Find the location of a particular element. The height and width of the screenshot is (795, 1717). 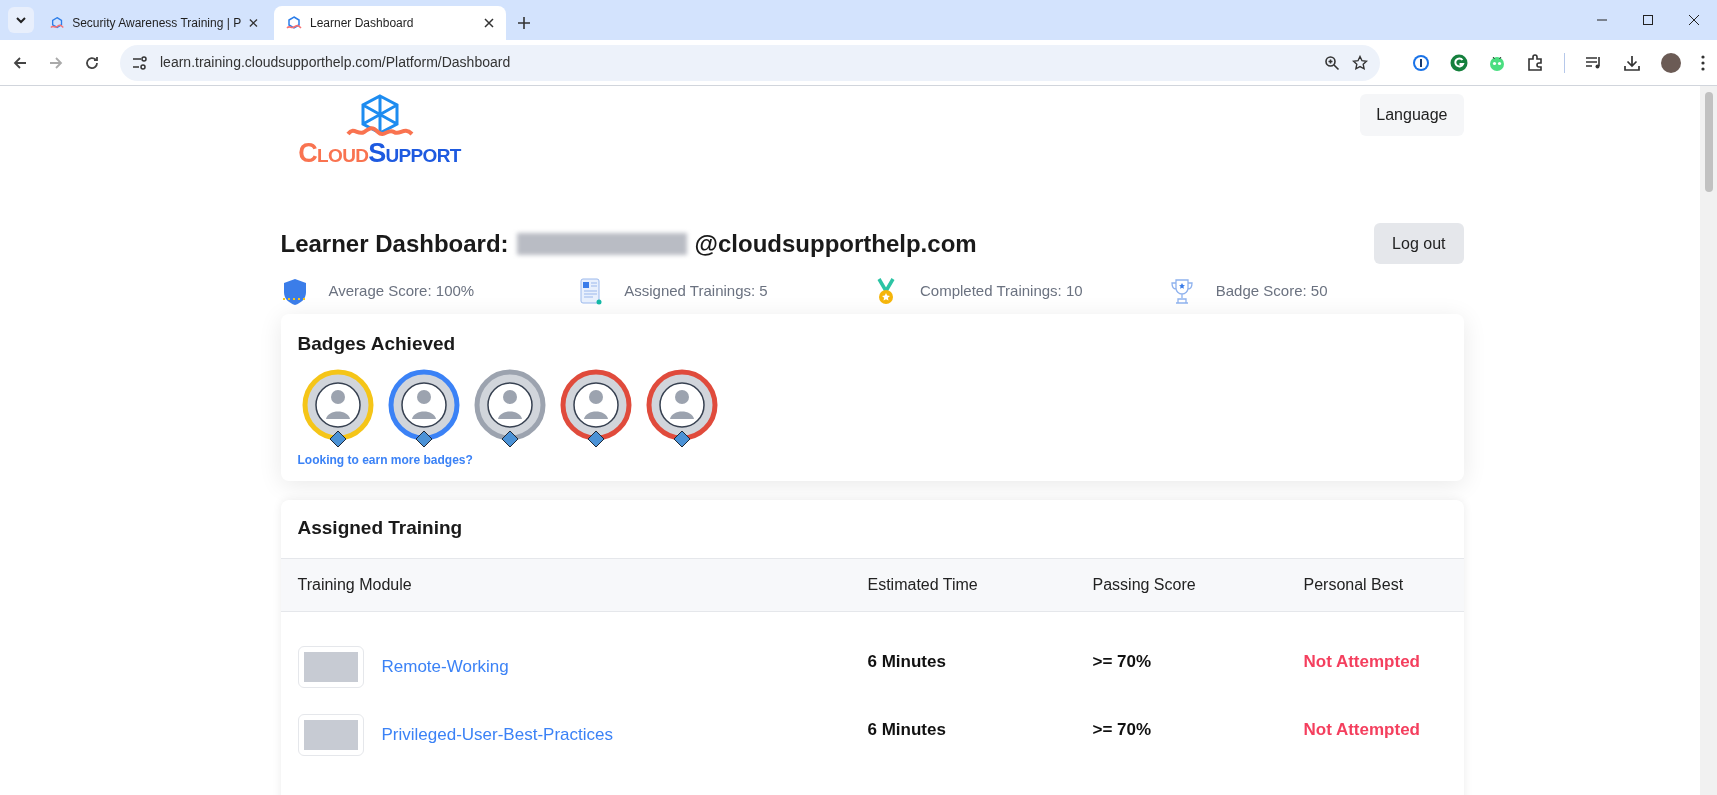

chevron-down-icon is located at coordinates (21, 20).